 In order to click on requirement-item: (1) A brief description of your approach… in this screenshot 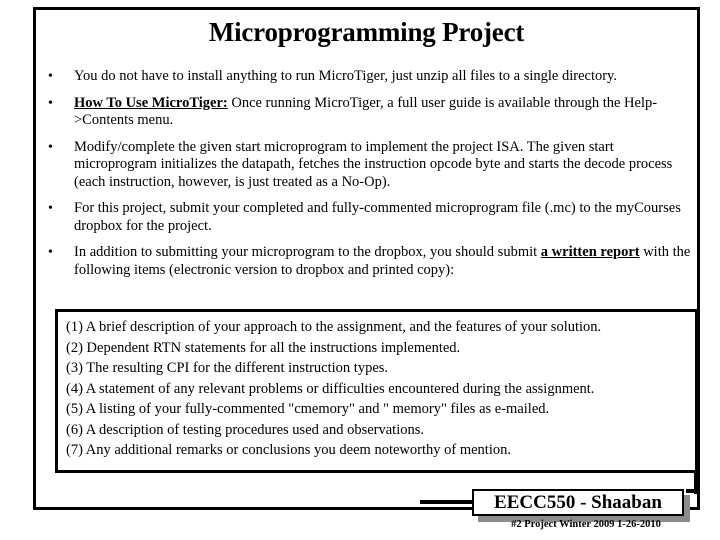, I will do `click(334, 327)`.